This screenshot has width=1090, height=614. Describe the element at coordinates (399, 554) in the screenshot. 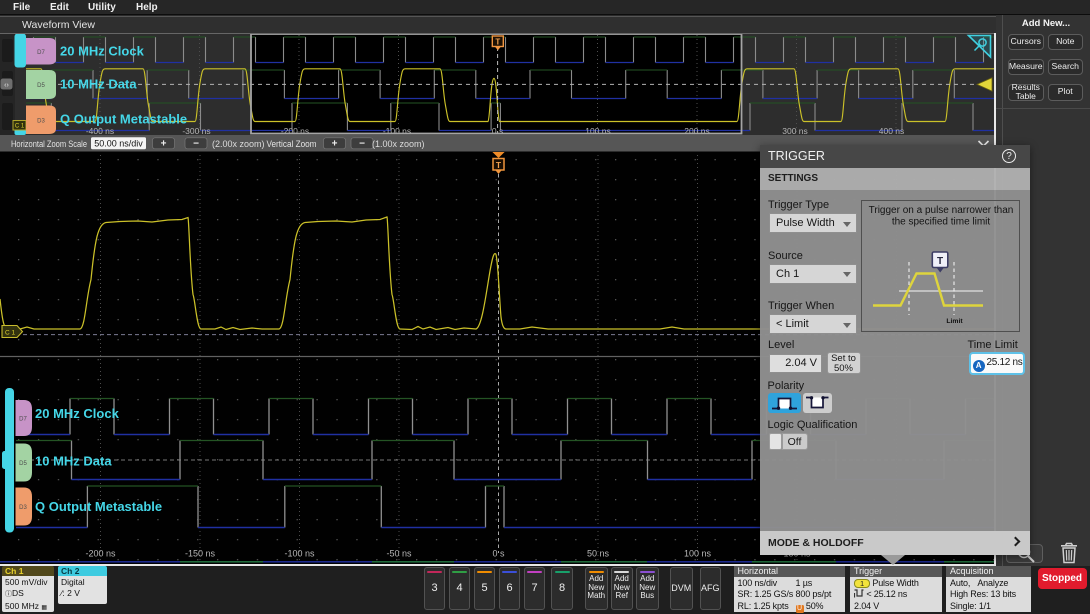

I see `svg-text: -50 ns` at that location.